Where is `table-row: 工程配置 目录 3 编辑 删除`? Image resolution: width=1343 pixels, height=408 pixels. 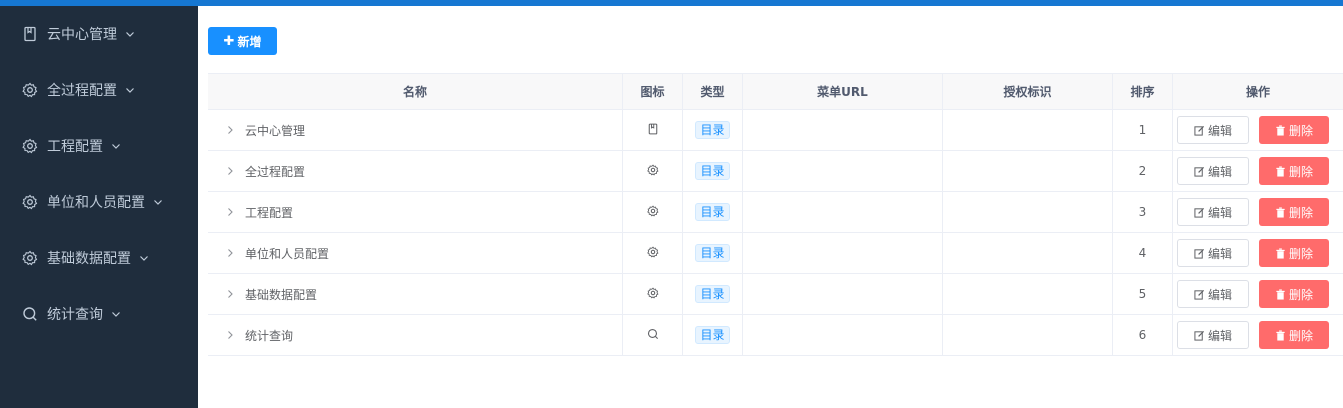
table-row: 工程配置 目录 3 编辑 删除 is located at coordinates (775, 212).